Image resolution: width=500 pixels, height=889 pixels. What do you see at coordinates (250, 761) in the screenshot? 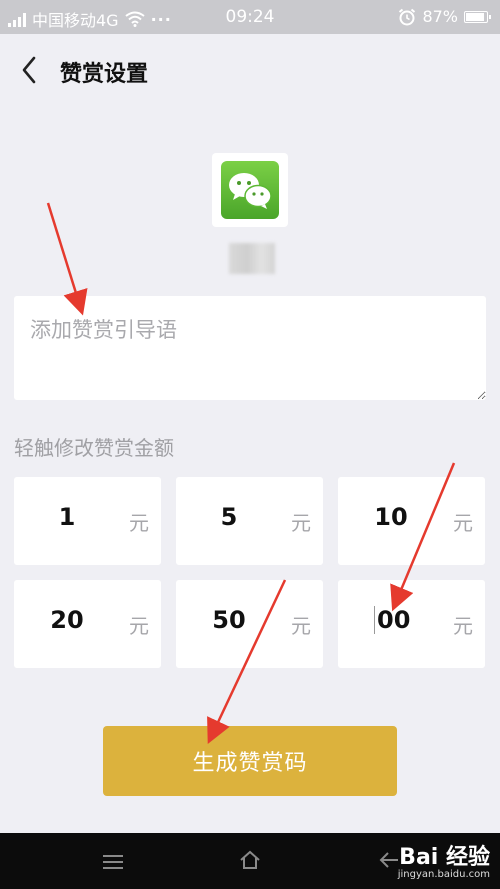
I see `generate-code-button: 生成赞赏码` at bounding box center [250, 761].